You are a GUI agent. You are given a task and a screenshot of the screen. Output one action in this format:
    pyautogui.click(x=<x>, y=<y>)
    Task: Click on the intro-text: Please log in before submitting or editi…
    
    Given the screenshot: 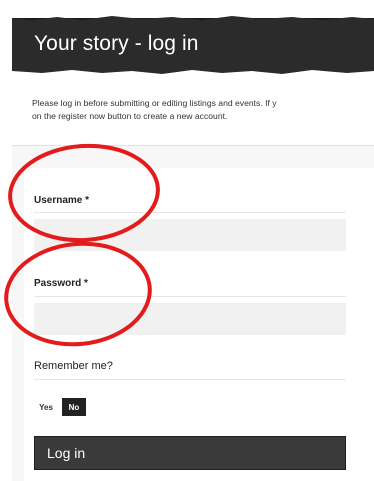 What is the action you would take?
    pyautogui.click(x=203, y=110)
    